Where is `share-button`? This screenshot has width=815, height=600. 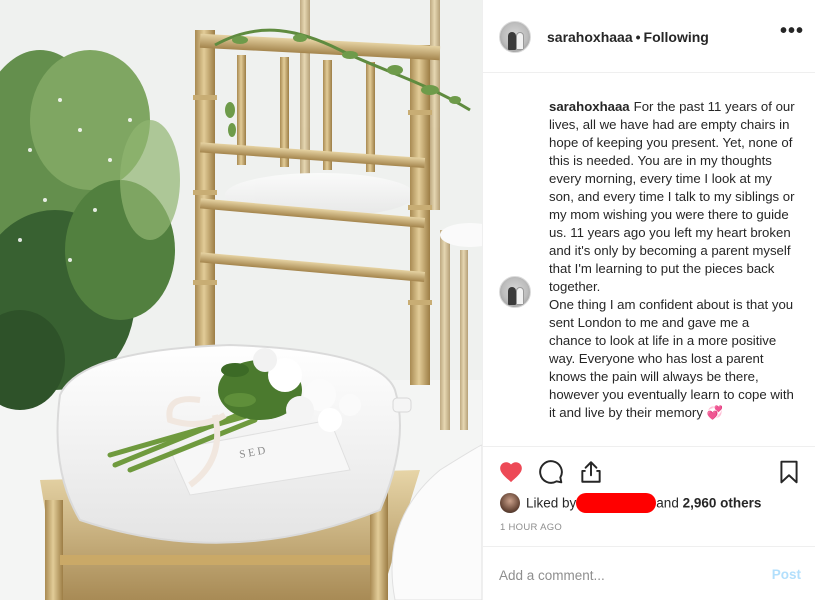 share-button is located at coordinates (591, 472).